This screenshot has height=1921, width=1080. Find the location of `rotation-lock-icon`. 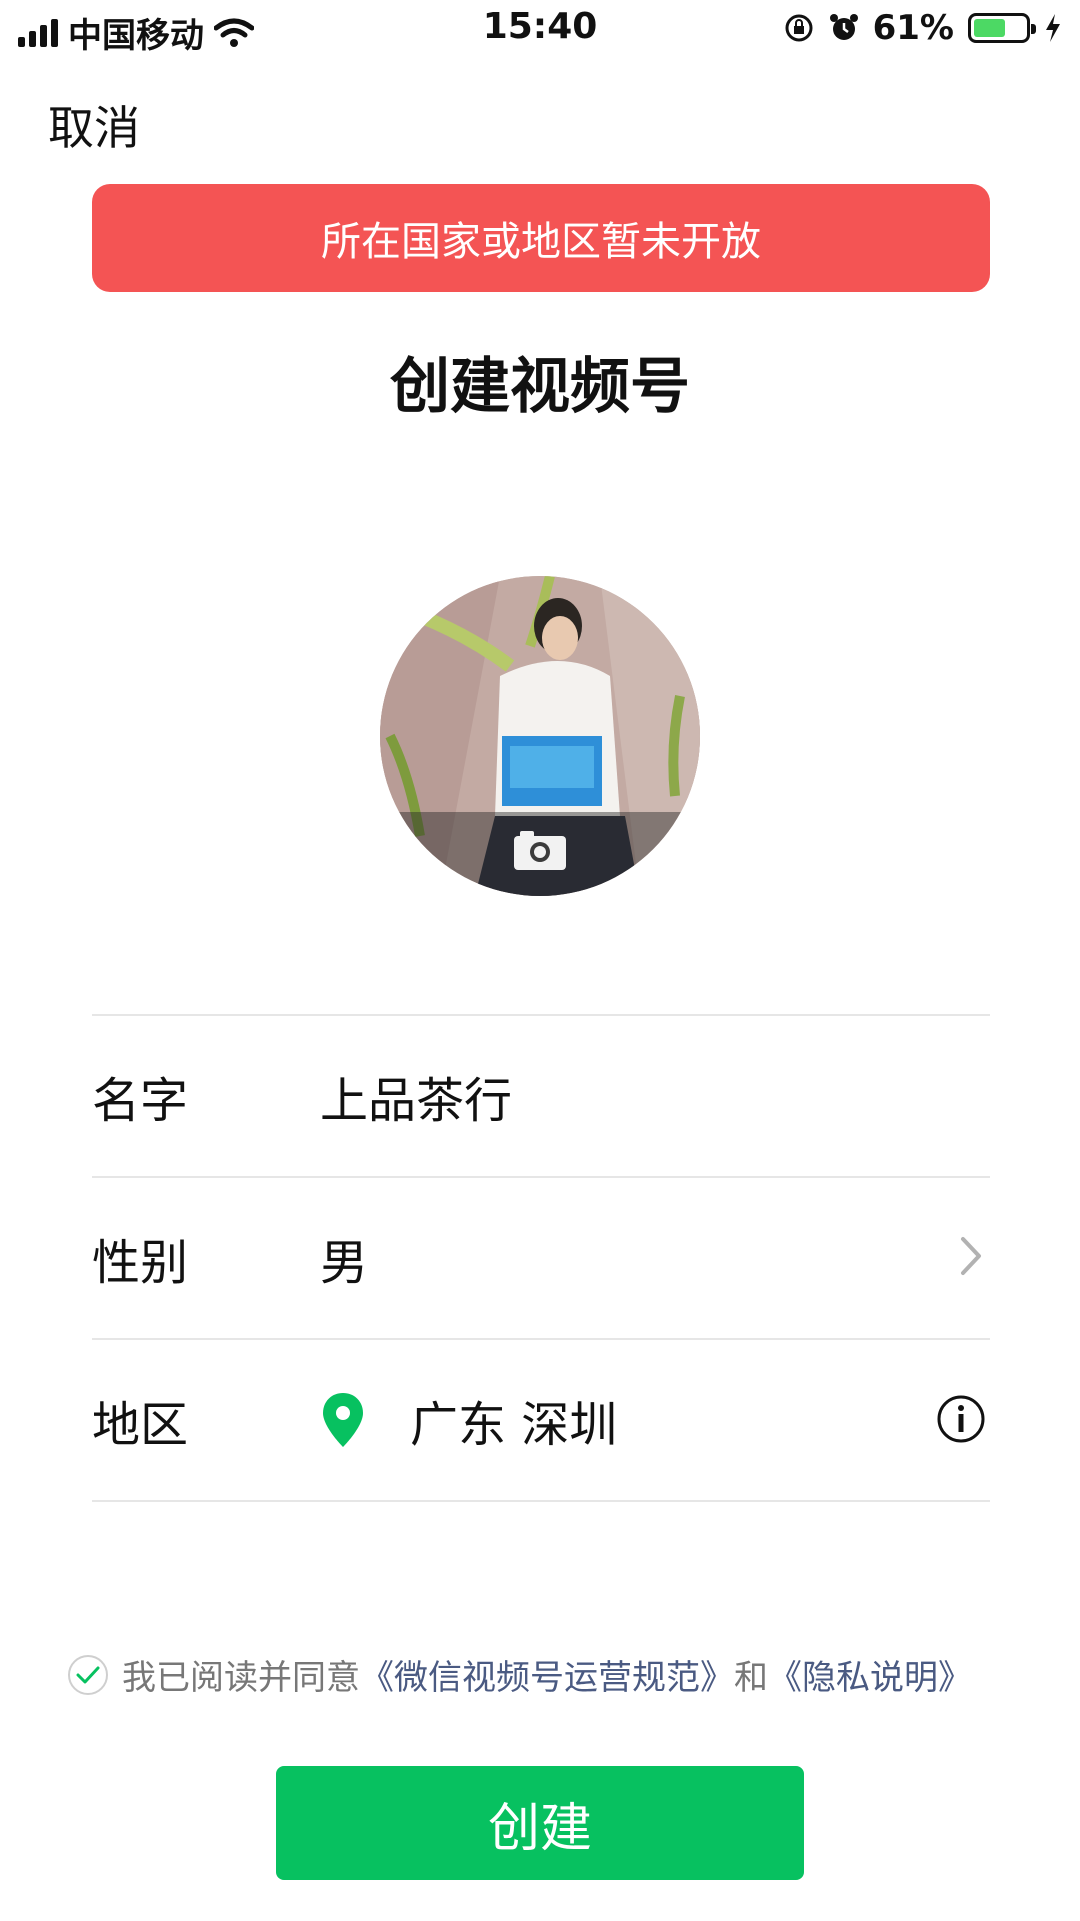

rotation-lock-icon is located at coordinates (799, 28).